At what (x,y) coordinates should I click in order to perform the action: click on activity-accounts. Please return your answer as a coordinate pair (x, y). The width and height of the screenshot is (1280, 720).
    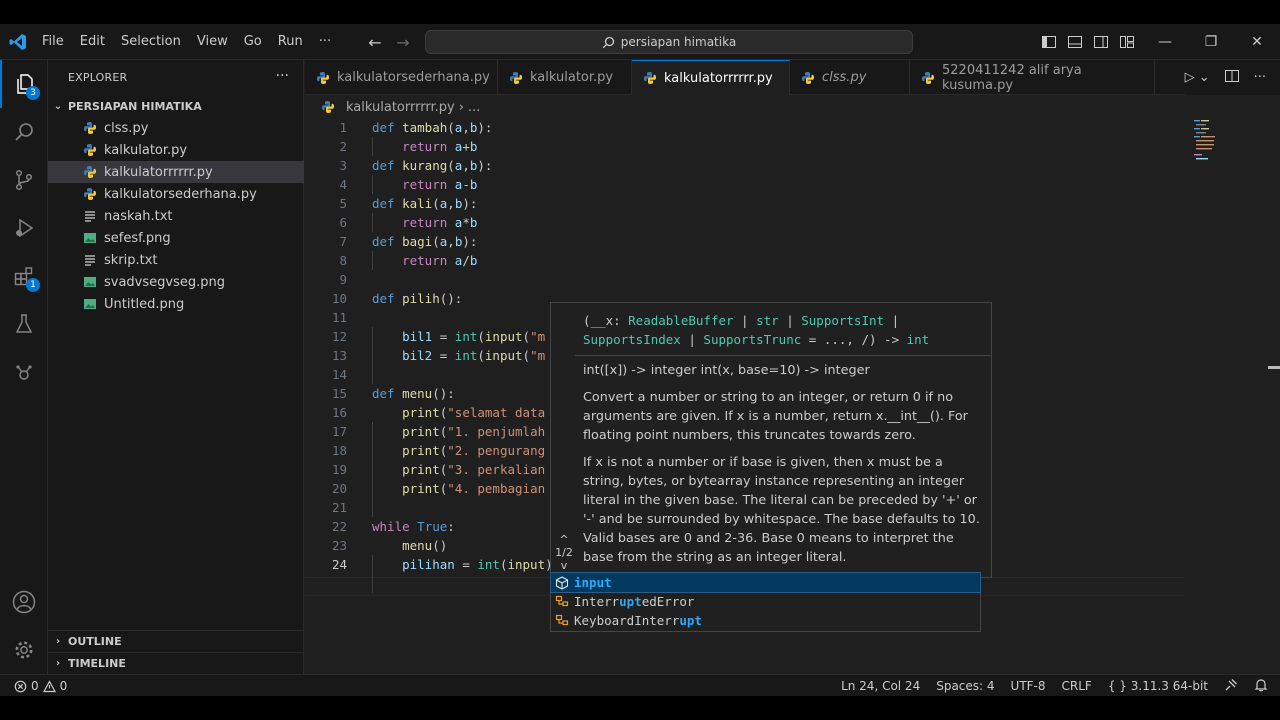
    Looking at the image, I should click on (24, 602).